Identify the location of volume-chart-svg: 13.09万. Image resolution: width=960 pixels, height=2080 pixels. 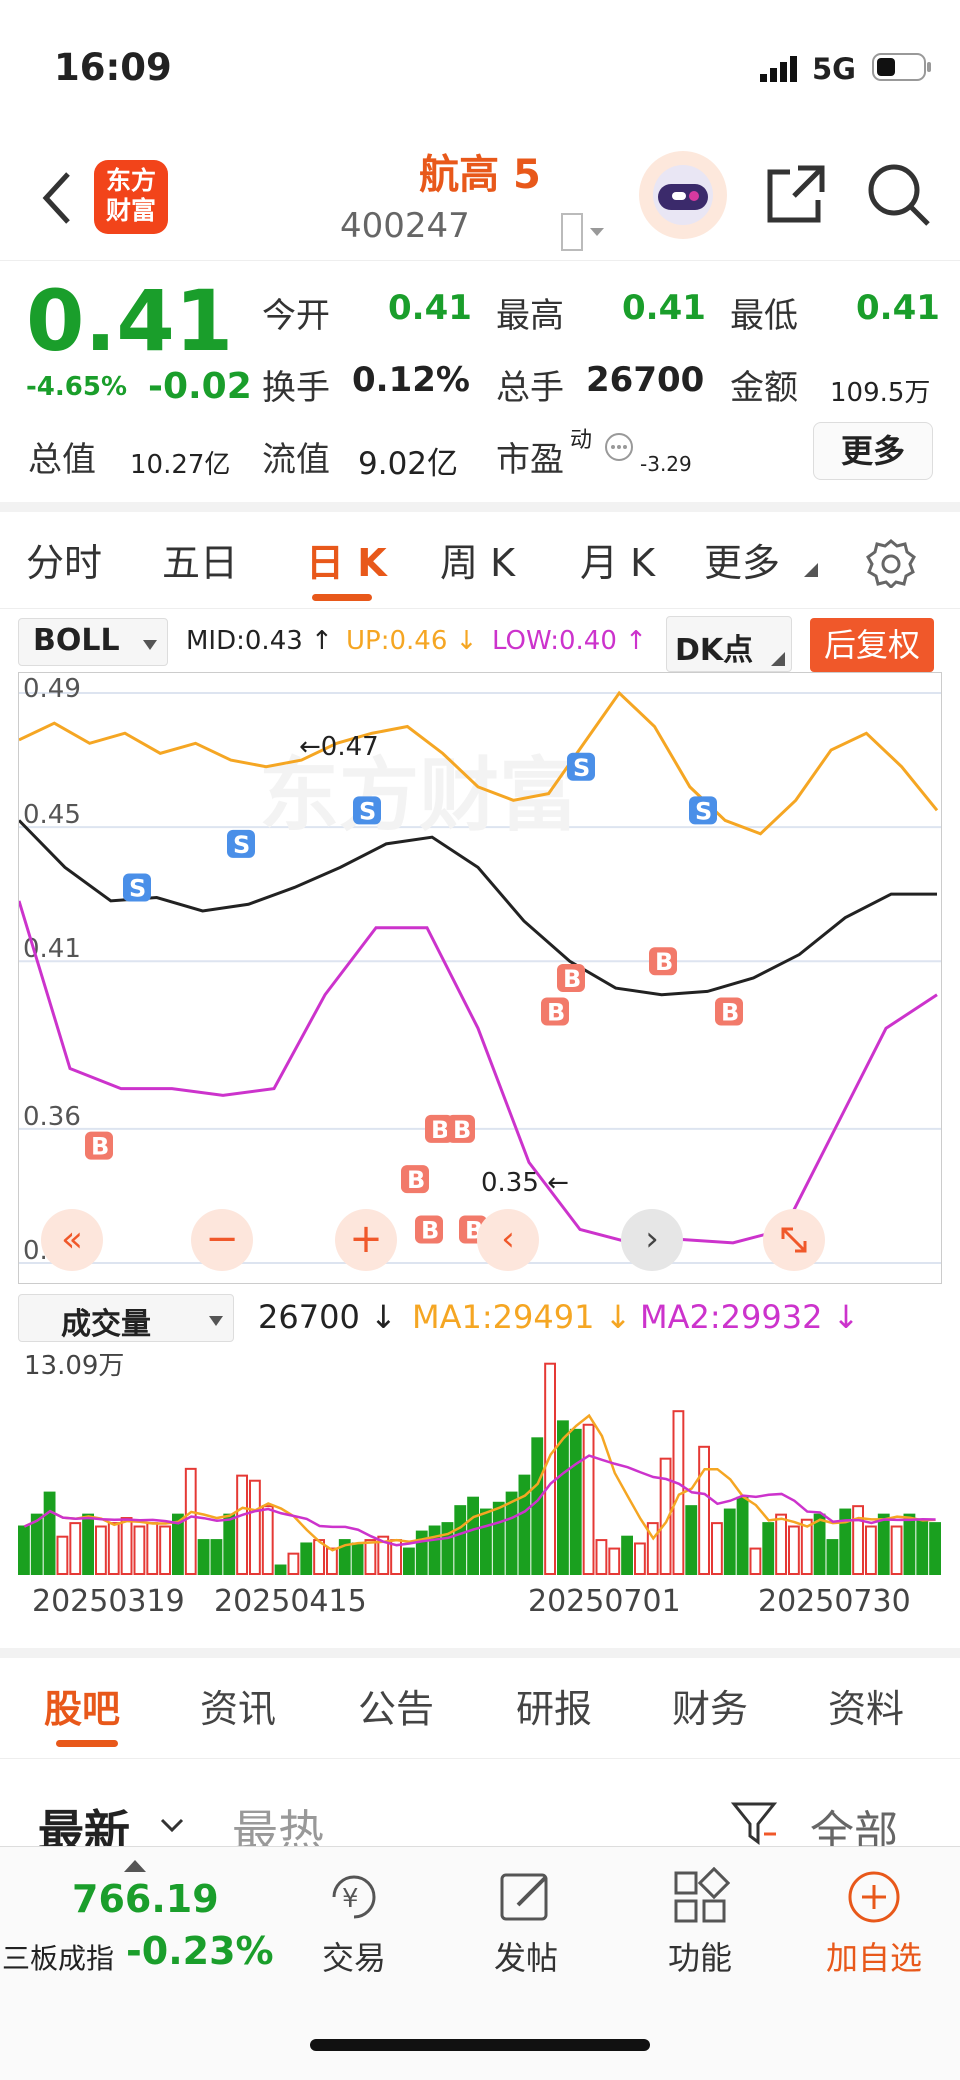
(480, 1463).